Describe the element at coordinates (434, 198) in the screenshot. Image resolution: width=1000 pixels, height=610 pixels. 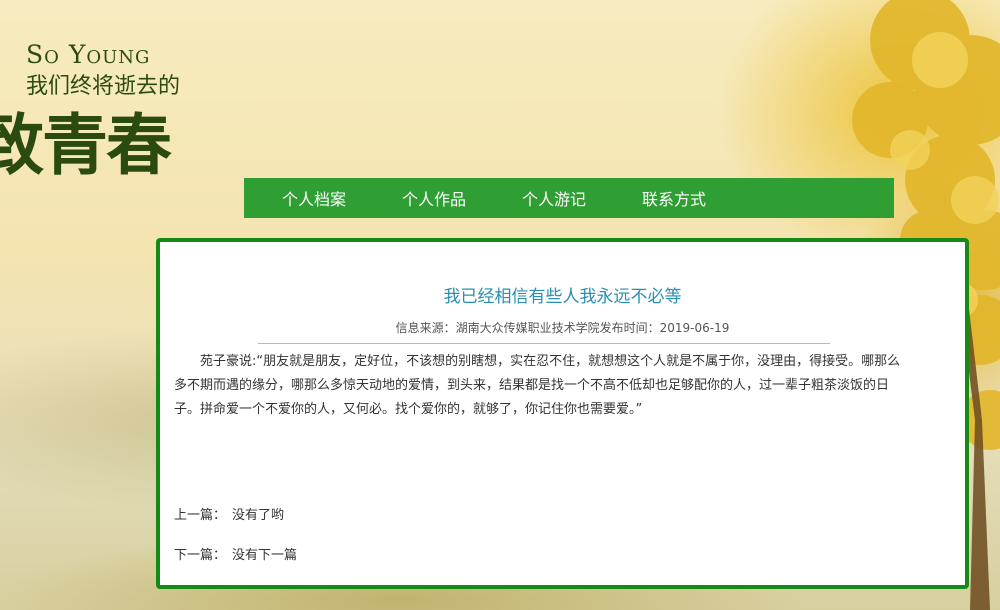
I see `nav-item-works: 个人作品` at that location.